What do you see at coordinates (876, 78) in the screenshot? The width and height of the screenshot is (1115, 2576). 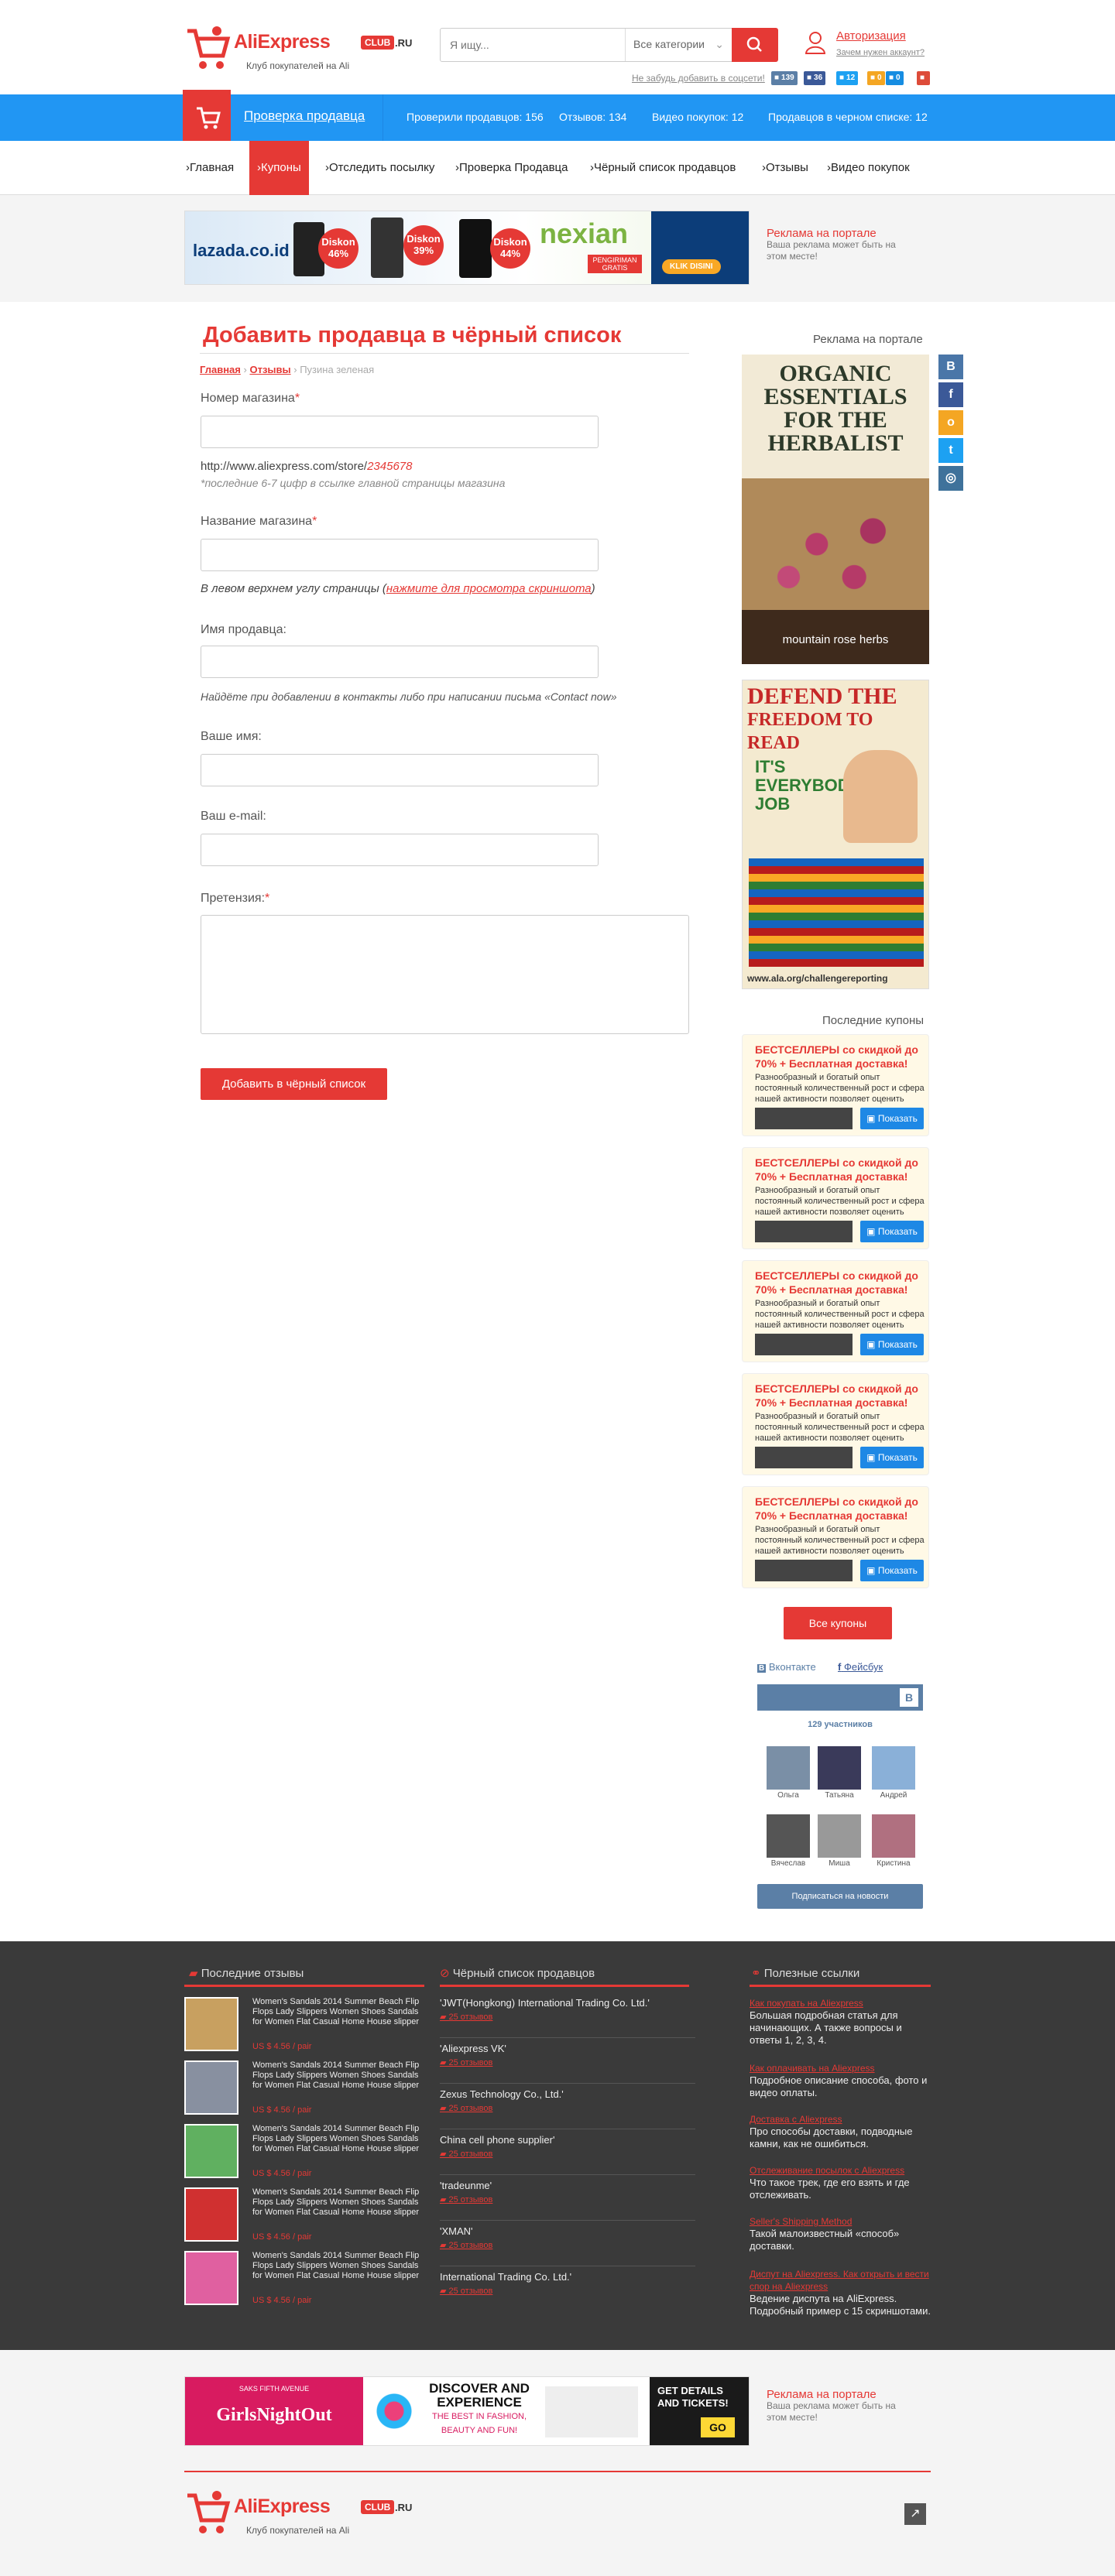 I see `odnoklassniki-share-button: ■ 0` at bounding box center [876, 78].